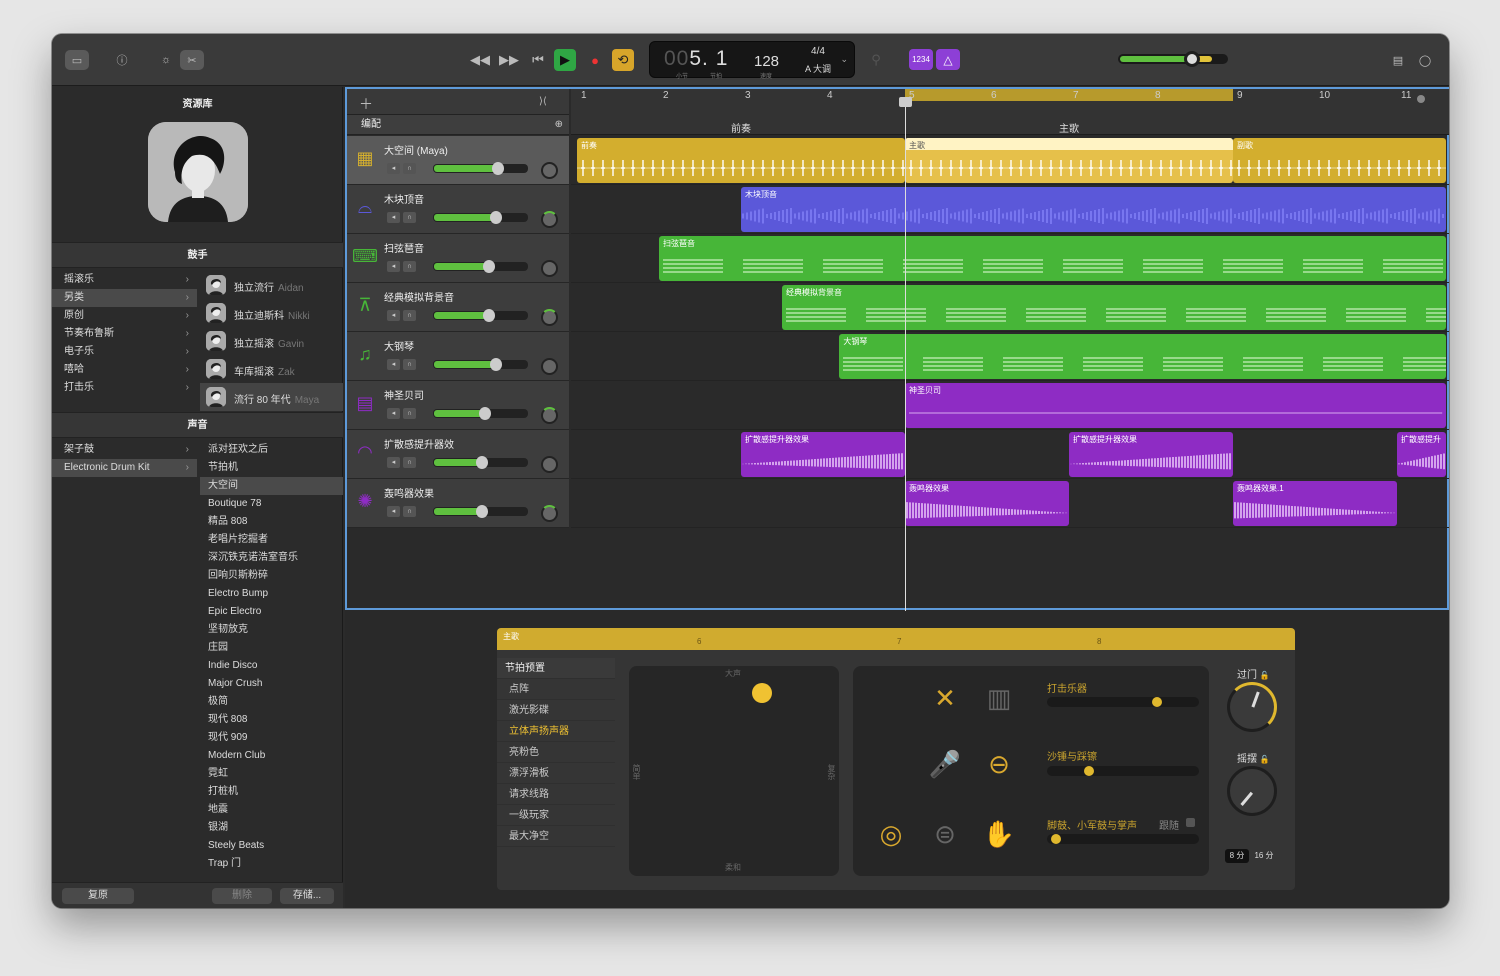  I want to click on fills-knob, so click(1252, 707).